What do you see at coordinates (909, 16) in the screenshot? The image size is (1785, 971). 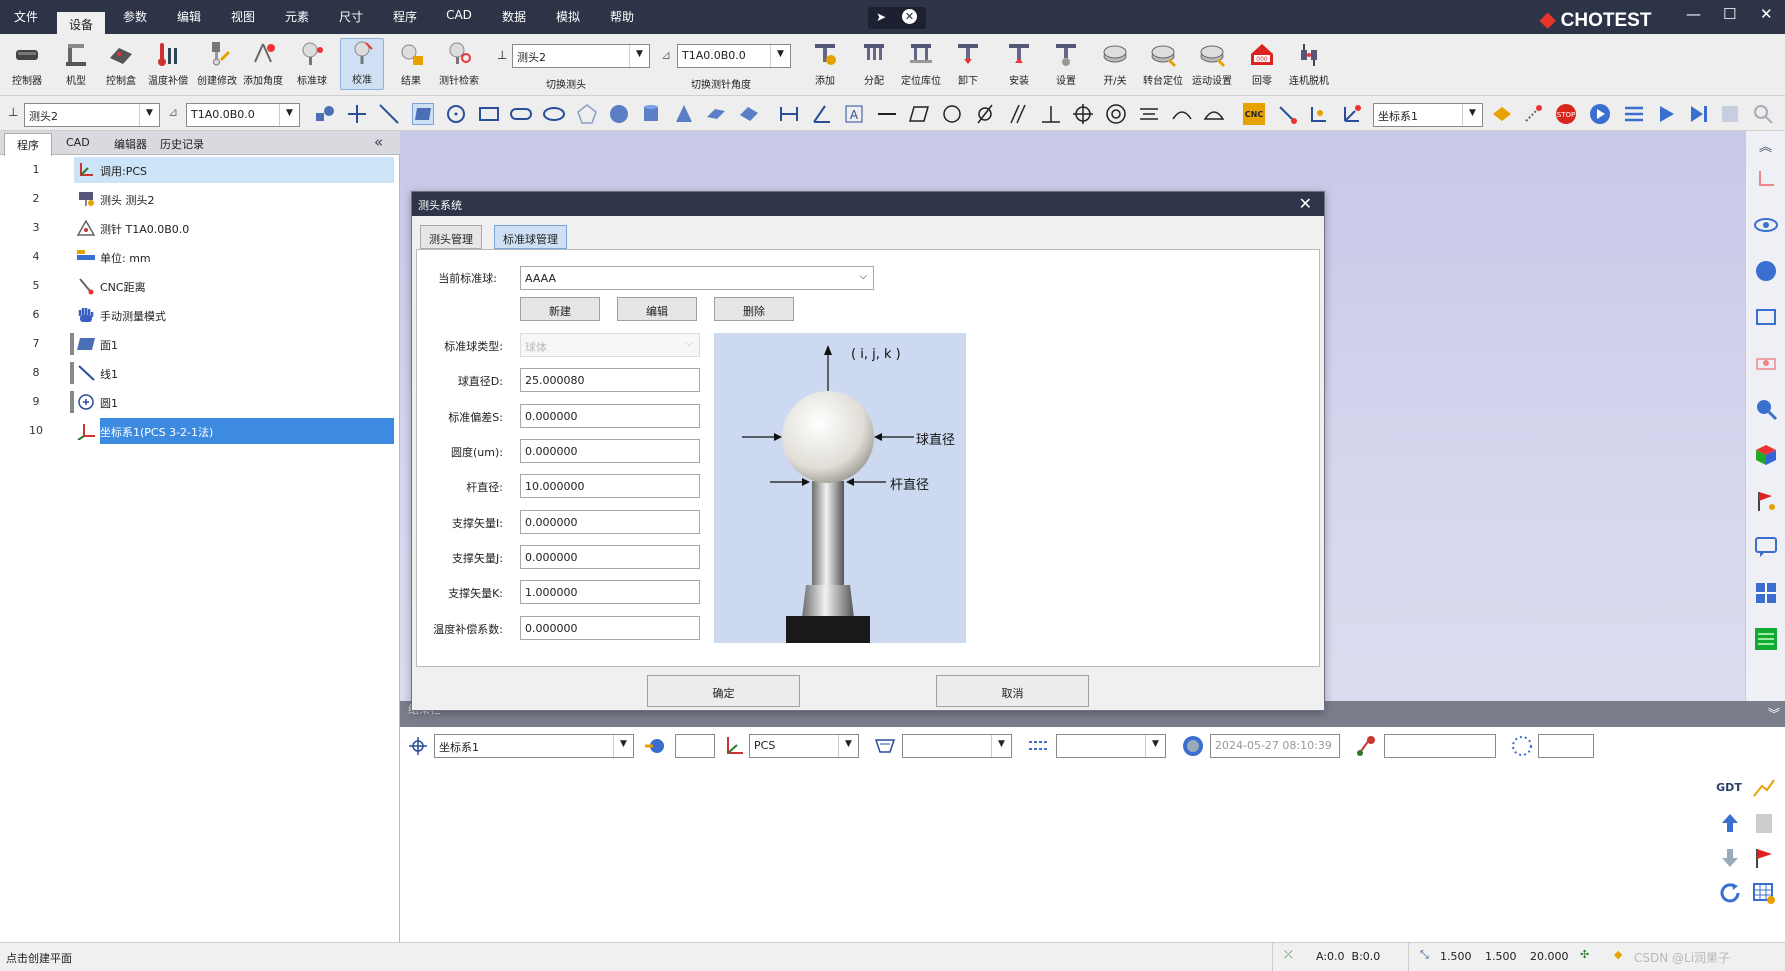 I see `close-circle-icon: ✕` at bounding box center [909, 16].